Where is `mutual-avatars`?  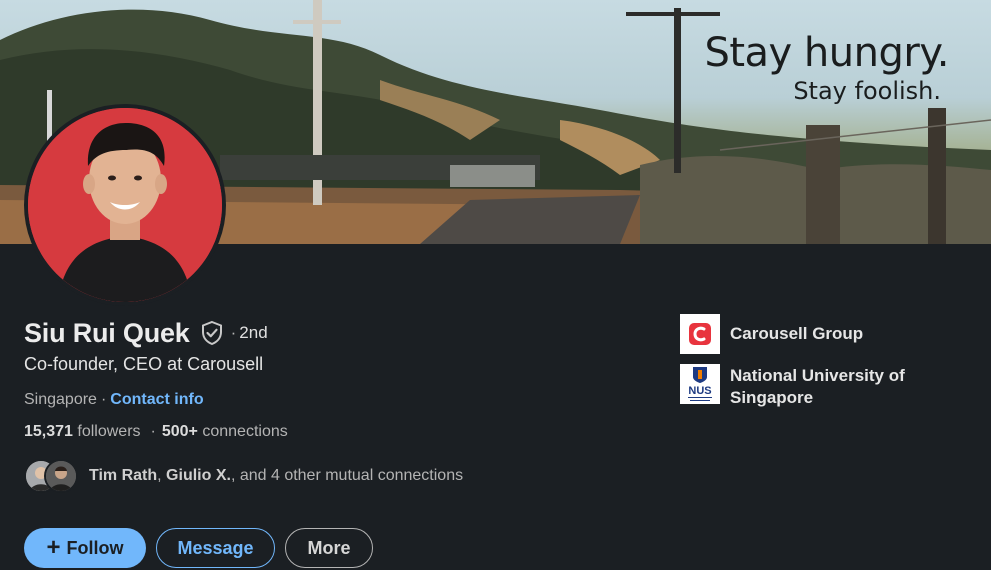 mutual-avatars is located at coordinates (53, 476).